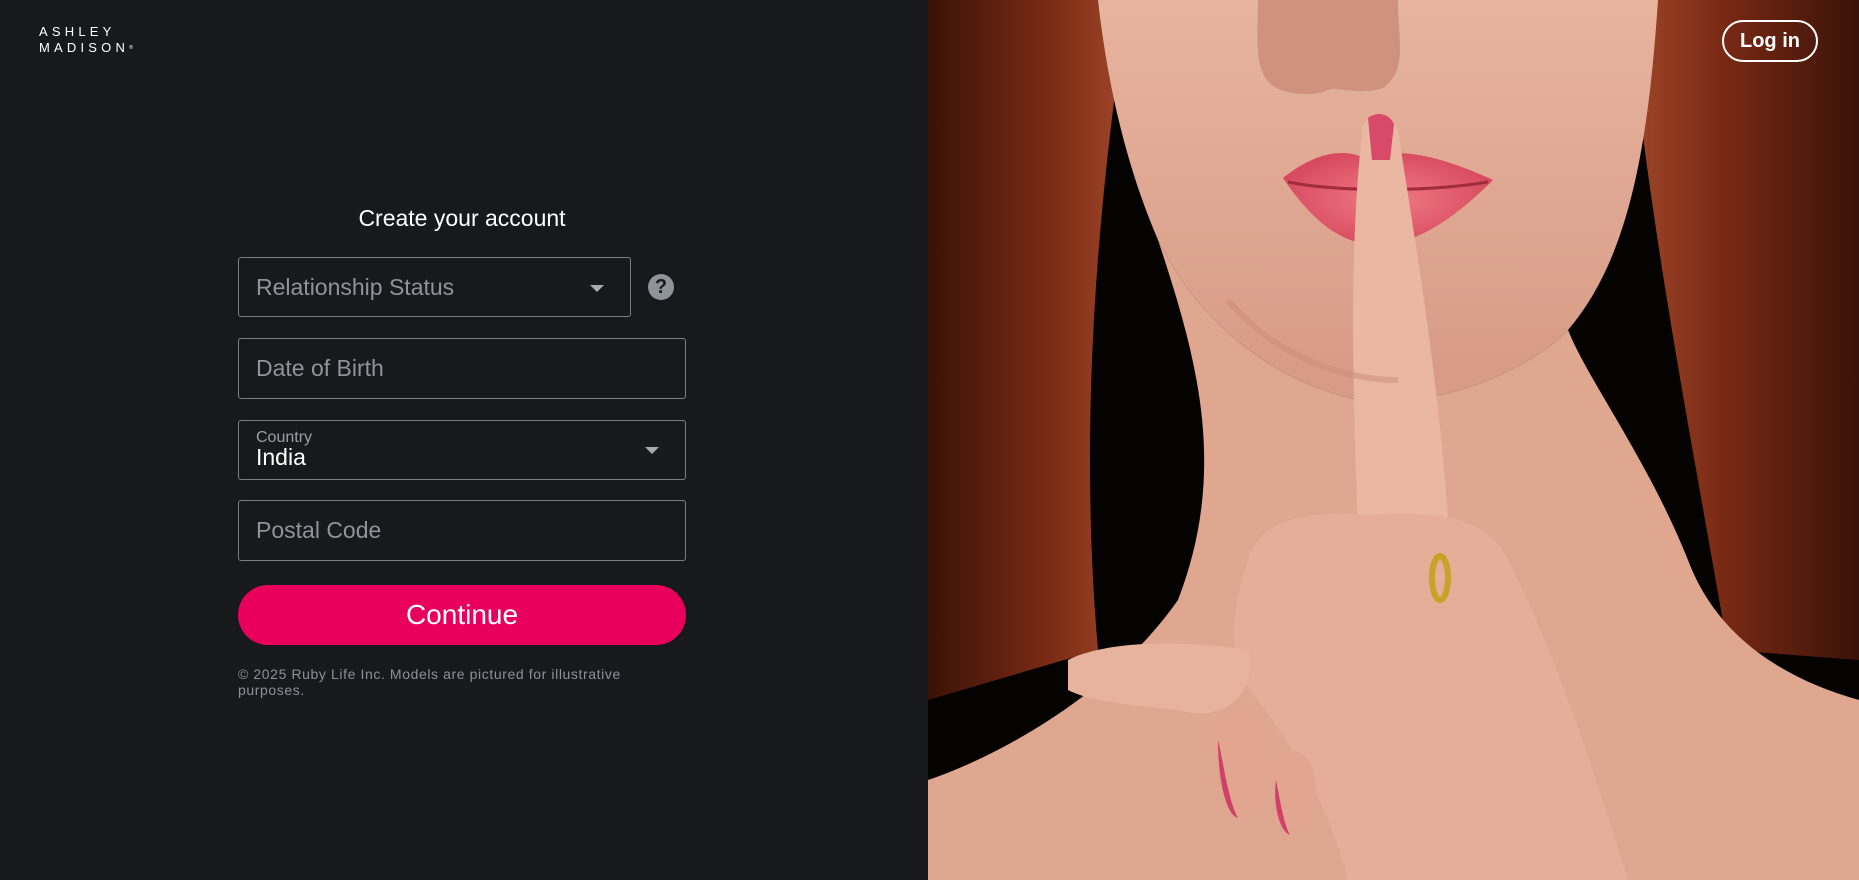 This screenshot has width=1859, height=880. I want to click on ashley-madison-logo: ASHLEY MADISON®, so click(86, 40).